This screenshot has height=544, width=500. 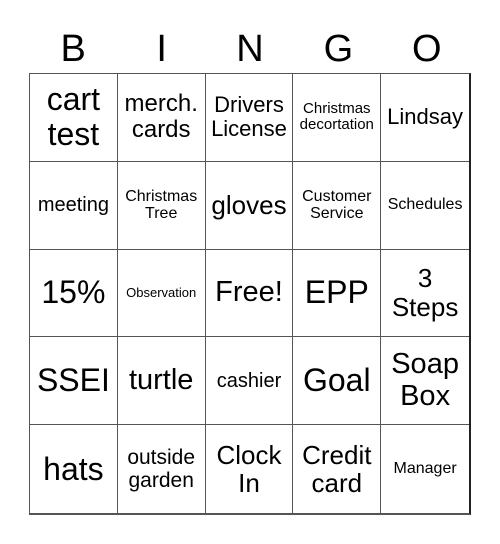 I want to click on bingo-header: B I N G O, so click(x=250, y=49).